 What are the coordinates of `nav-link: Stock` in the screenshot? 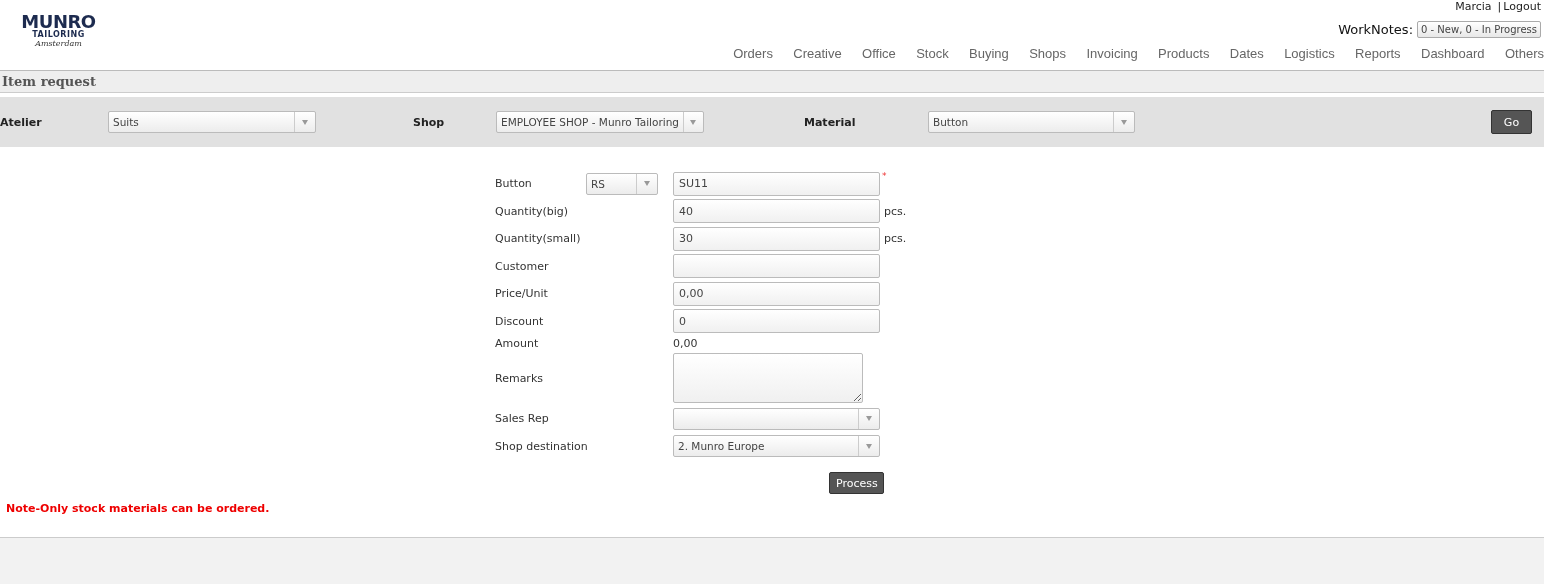 It's located at (932, 53).